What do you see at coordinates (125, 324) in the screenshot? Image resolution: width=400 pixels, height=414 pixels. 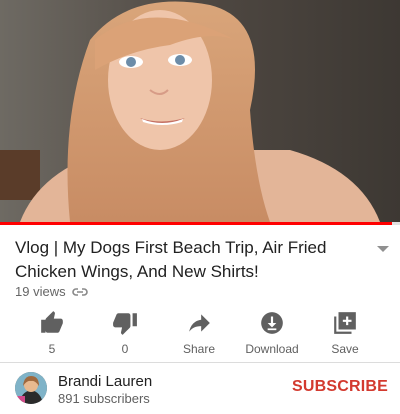 I see `thumbs-down-icon` at bounding box center [125, 324].